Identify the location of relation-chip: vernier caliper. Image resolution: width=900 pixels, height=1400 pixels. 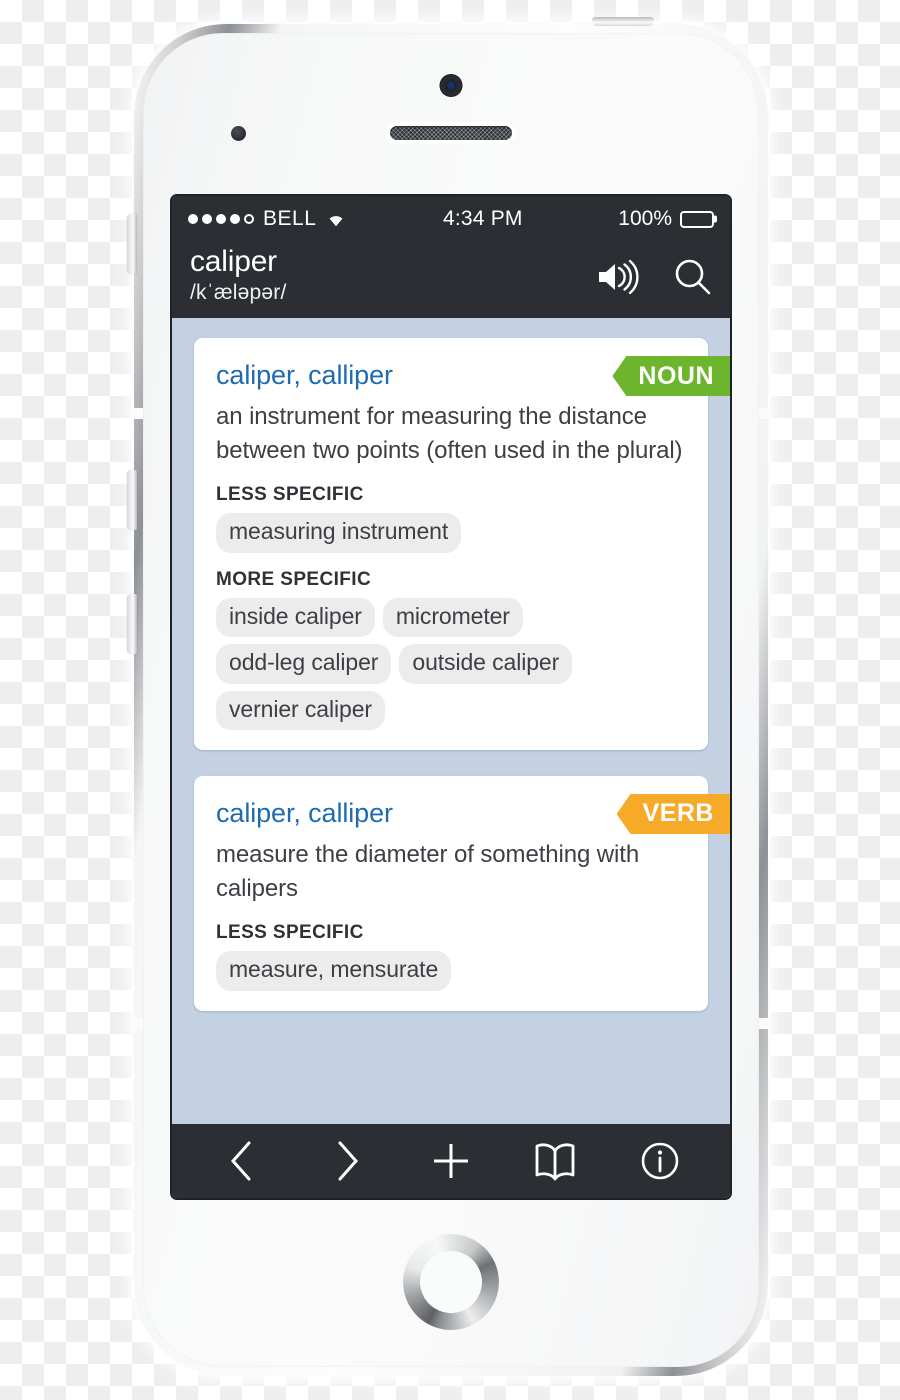
(300, 710).